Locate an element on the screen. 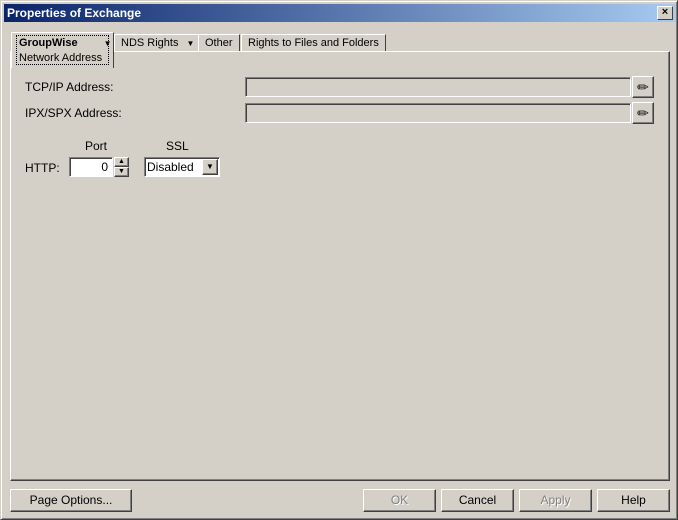 Image resolution: width=678 pixels, height=520 pixels. tab-label: NDS Rights is located at coordinates (150, 43).